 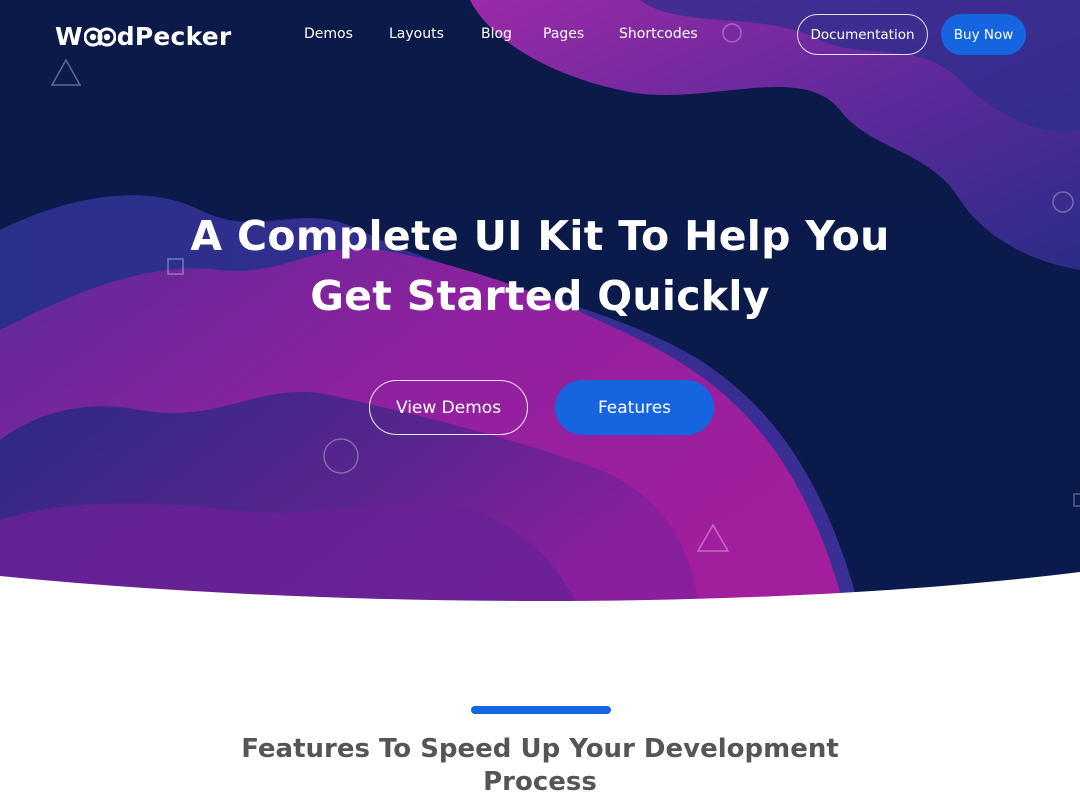 I want to click on nav-item-blog: Blog, so click(x=496, y=34).